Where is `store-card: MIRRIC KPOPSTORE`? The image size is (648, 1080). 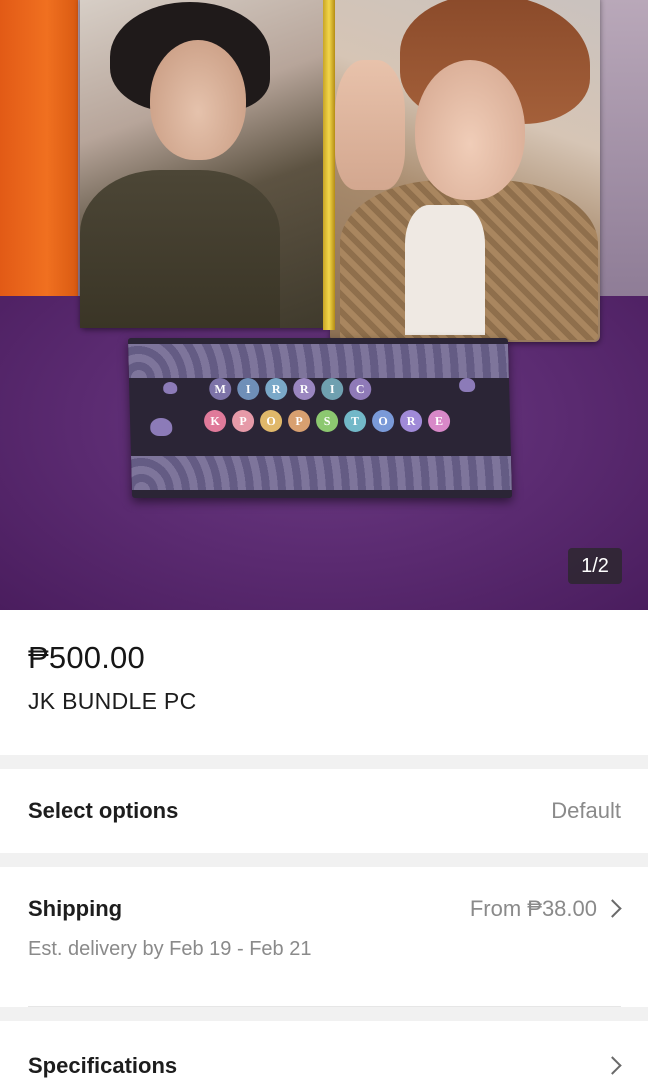 store-card: MIRRIC KPOPSTORE is located at coordinates (320, 418).